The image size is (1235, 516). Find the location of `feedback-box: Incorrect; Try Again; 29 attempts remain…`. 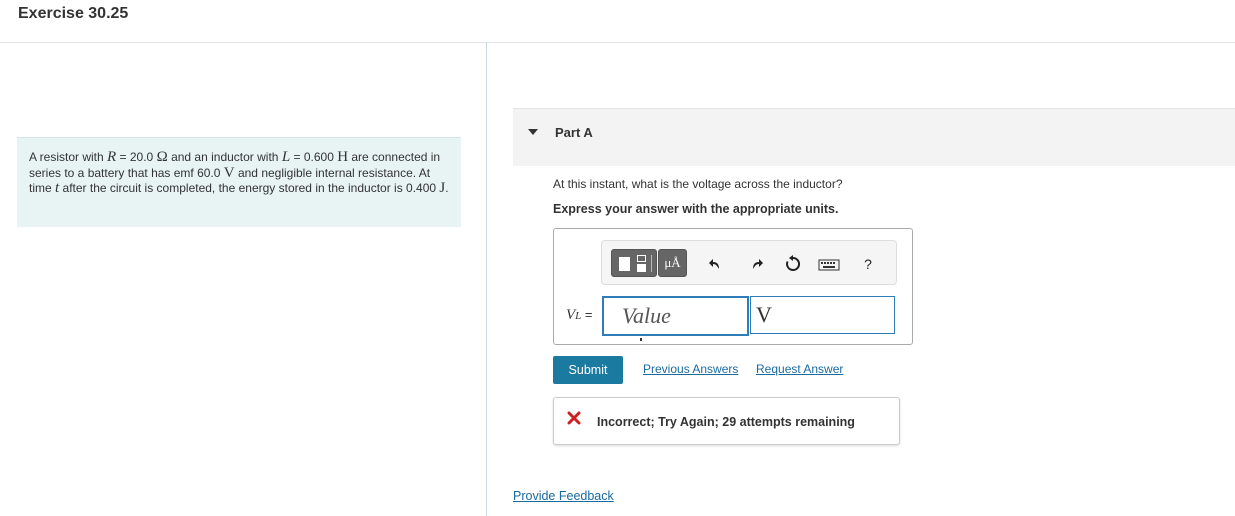

feedback-box: Incorrect; Try Again; 29 attempts remain… is located at coordinates (726, 421).